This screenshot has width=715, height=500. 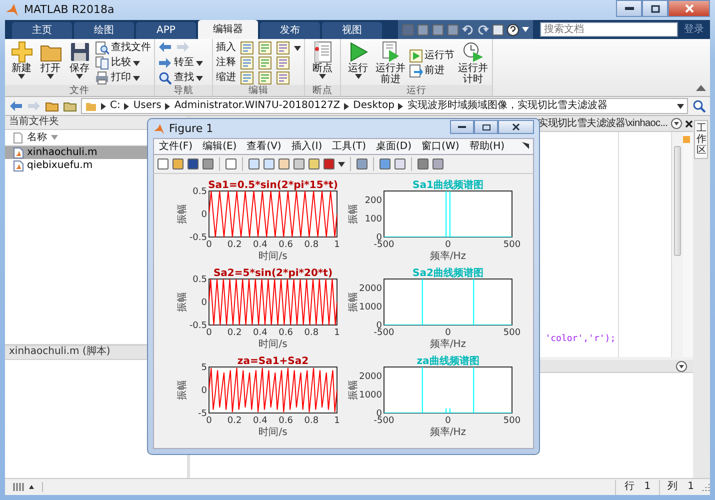 I want to click on run-section-button: 运行节, so click(x=431, y=56).